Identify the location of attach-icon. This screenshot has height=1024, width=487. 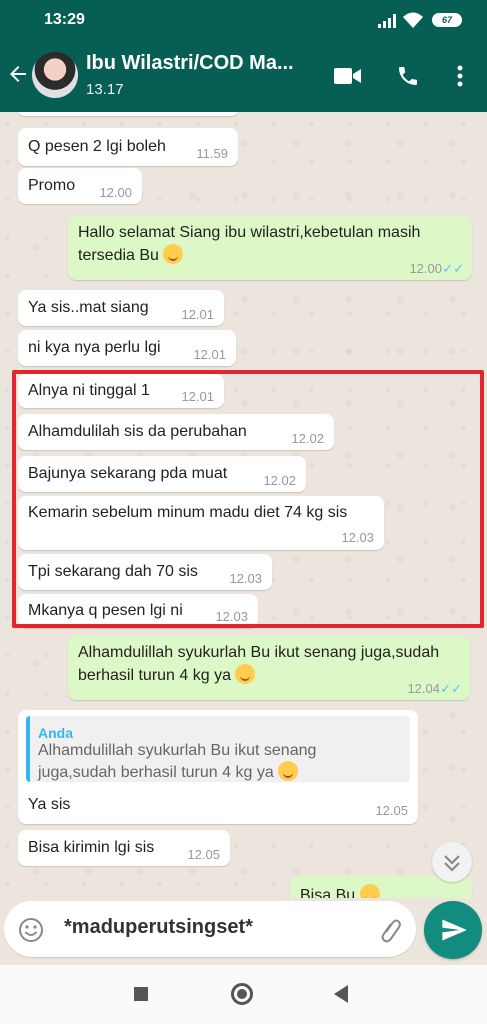
(391, 930).